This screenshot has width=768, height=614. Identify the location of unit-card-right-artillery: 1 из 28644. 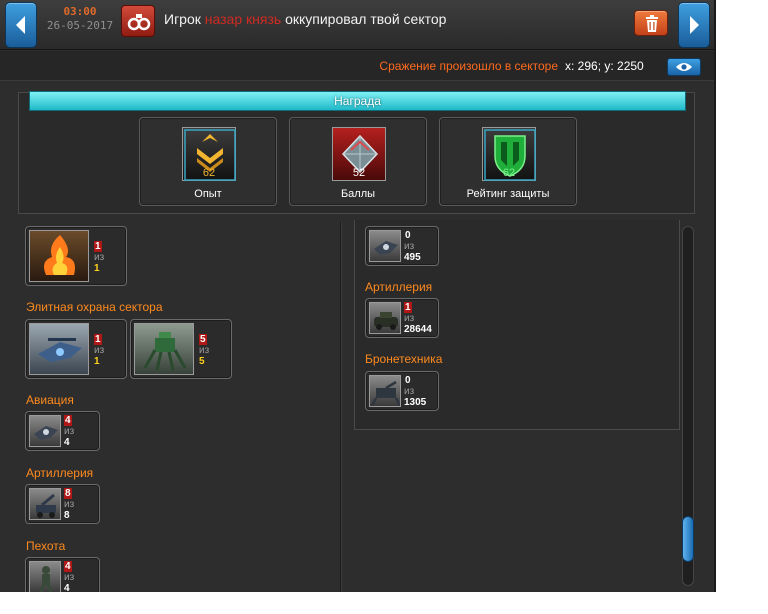
(402, 318).